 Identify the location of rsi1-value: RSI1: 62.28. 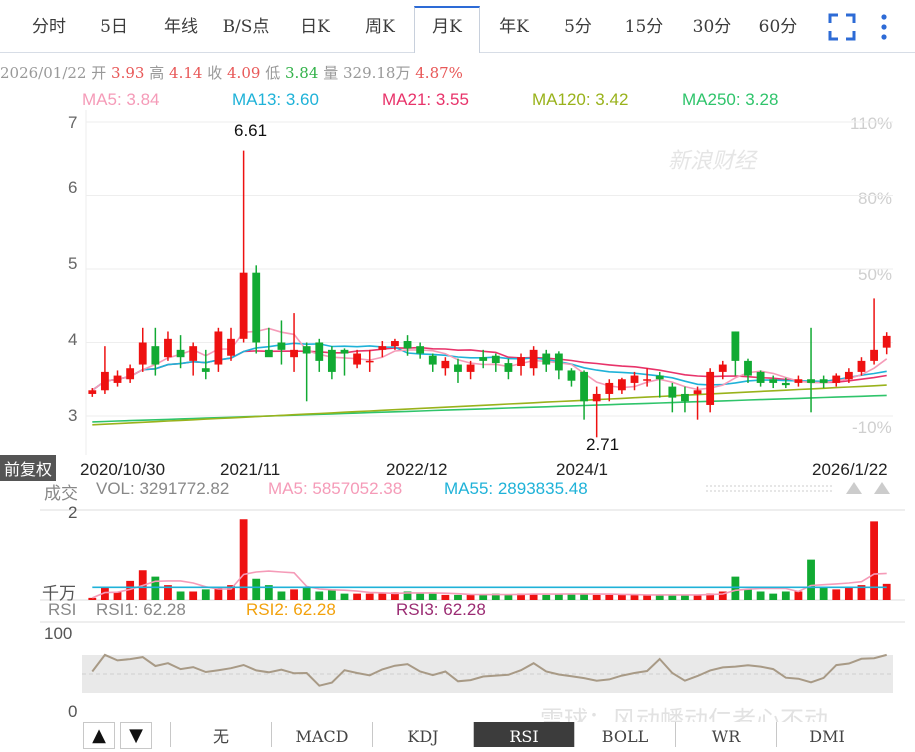
(141, 609).